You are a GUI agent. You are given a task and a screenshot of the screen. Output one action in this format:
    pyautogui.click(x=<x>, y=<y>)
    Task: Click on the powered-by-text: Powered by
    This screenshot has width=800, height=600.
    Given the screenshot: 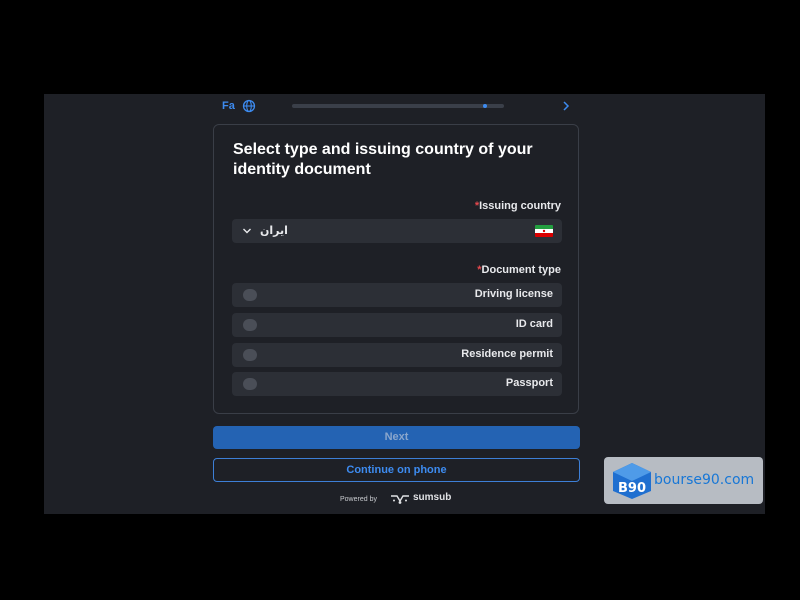 What is the action you would take?
    pyautogui.click(x=358, y=499)
    